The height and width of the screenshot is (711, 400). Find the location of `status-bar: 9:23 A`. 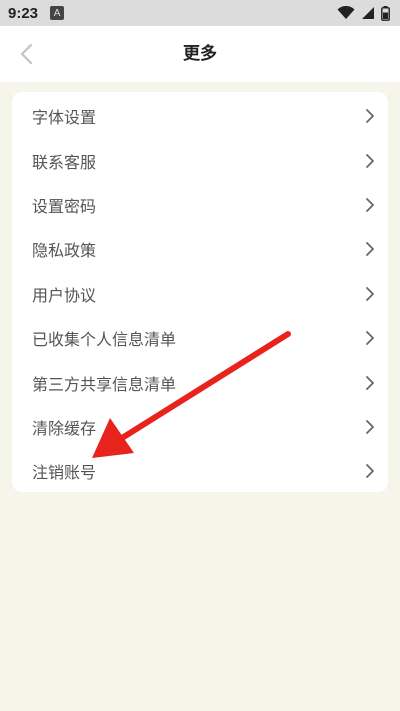

status-bar: 9:23 A is located at coordinates (200, 13).